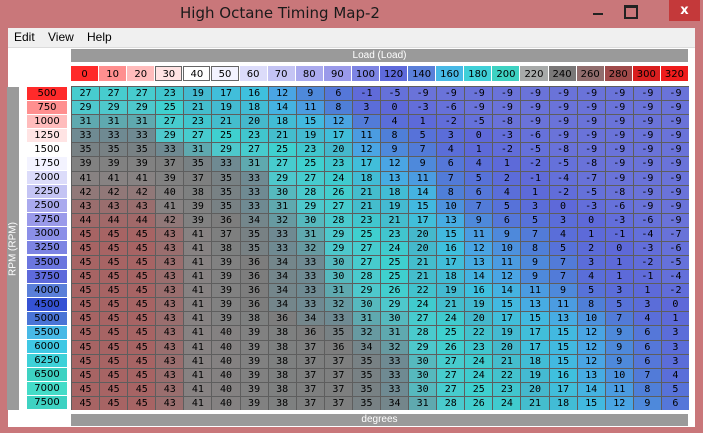  What do you see at coordinates (423, 389) in the screenshot?
I see `timing-cell: 30` at bounding box center [423, 389].